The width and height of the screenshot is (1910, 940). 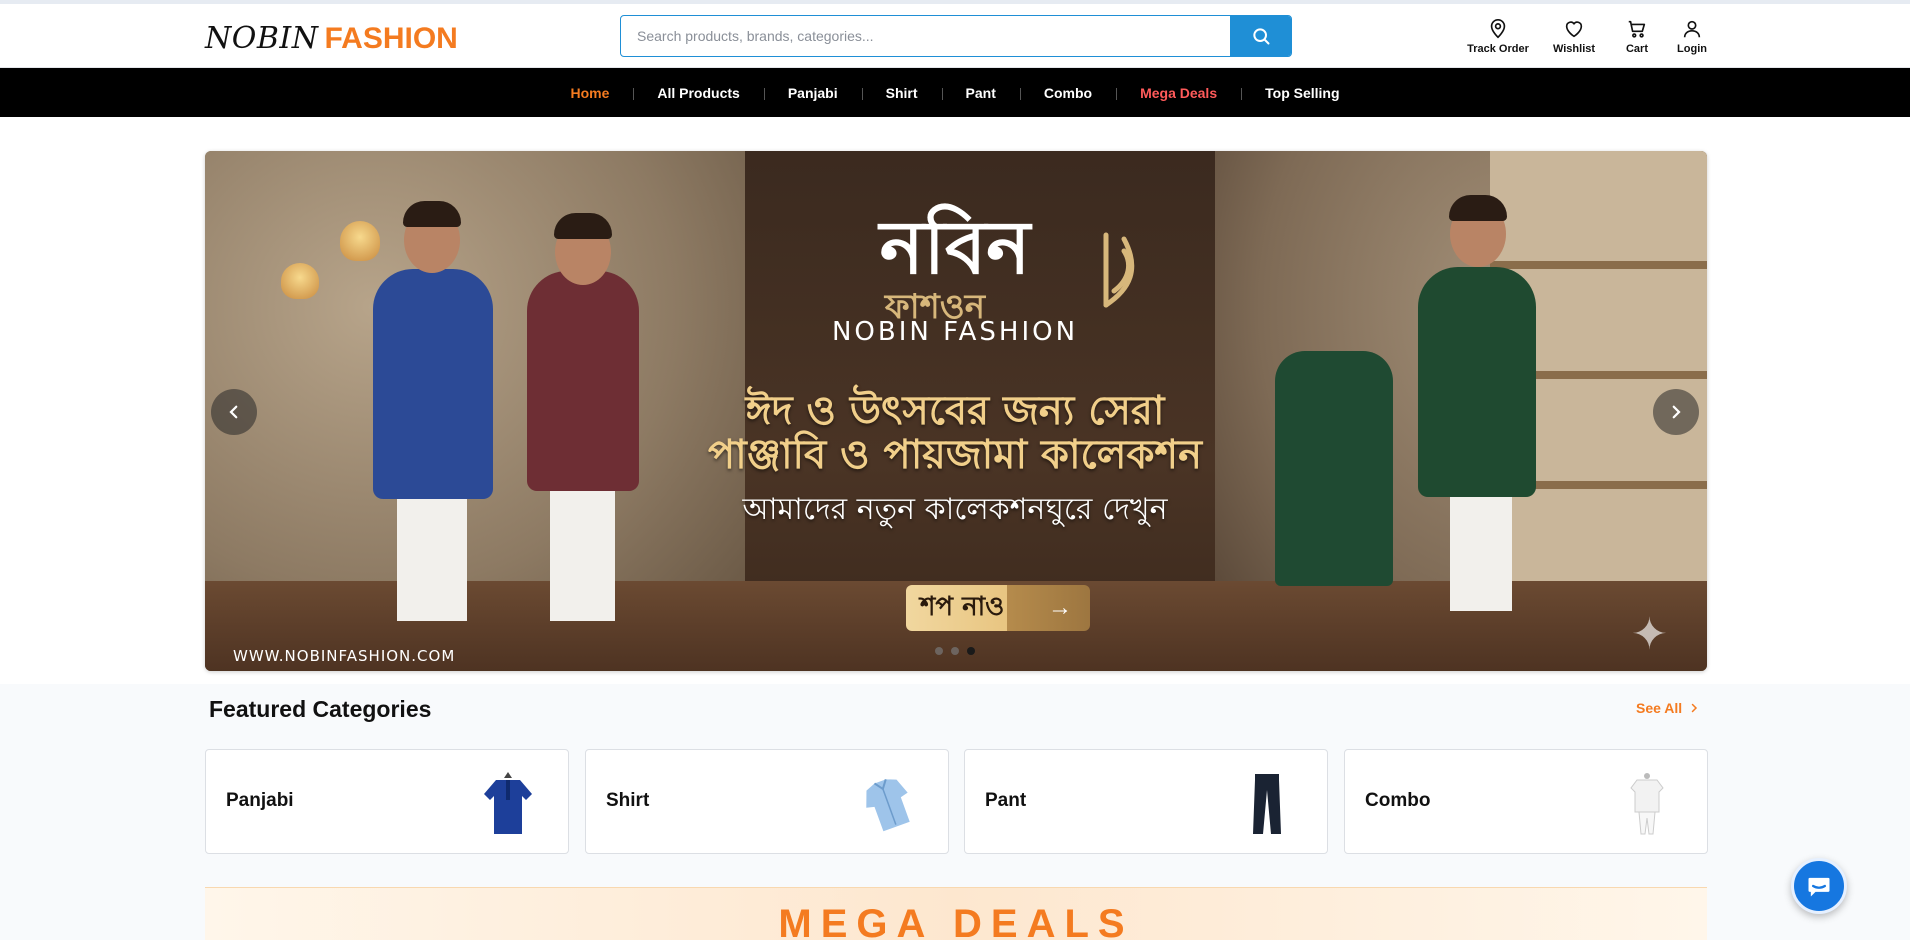 I want to click on chat-button, so click(x=1819, y=886).